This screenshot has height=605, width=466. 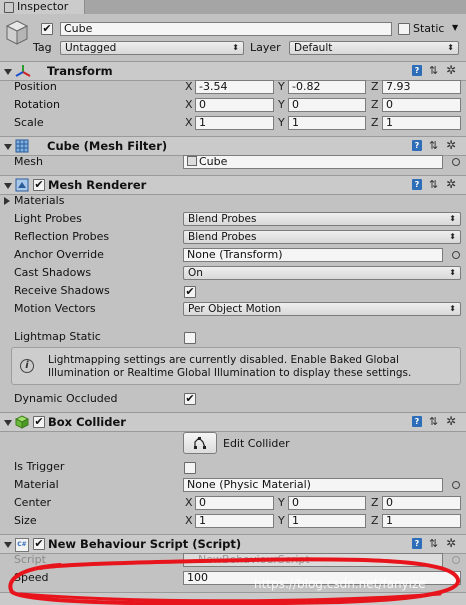 I want to click on box-collider-header: ✔ Box Collider ? ⇅ ✲, so click(x=233, y=422).